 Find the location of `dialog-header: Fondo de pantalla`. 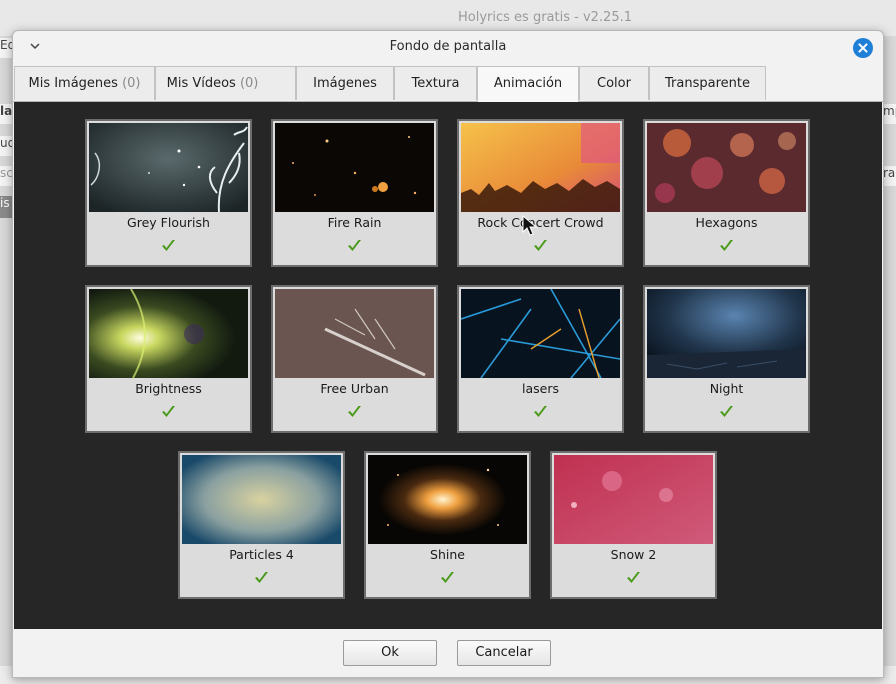

dialog-header: Fondo de pantalla is located at coordinates (448, 48).